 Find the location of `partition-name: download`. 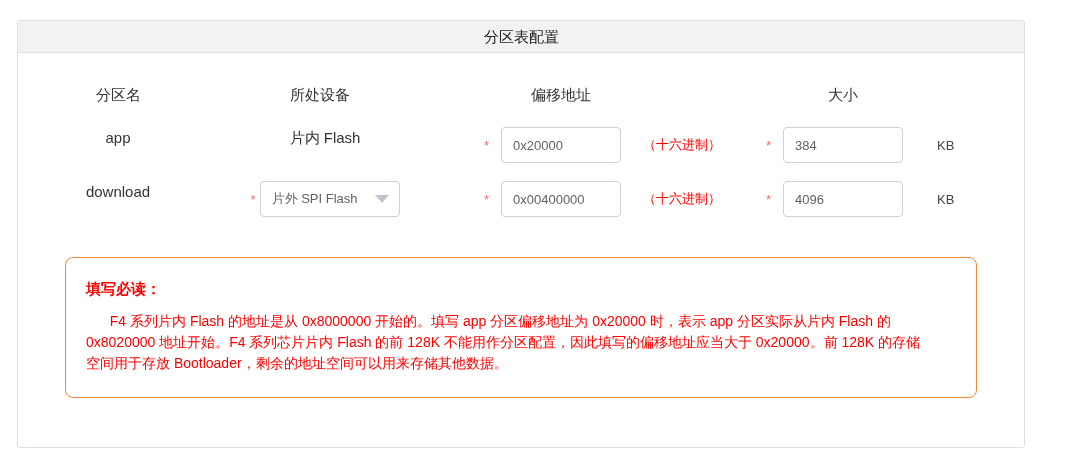

partition-name: download is located at coordinates (118, 191).